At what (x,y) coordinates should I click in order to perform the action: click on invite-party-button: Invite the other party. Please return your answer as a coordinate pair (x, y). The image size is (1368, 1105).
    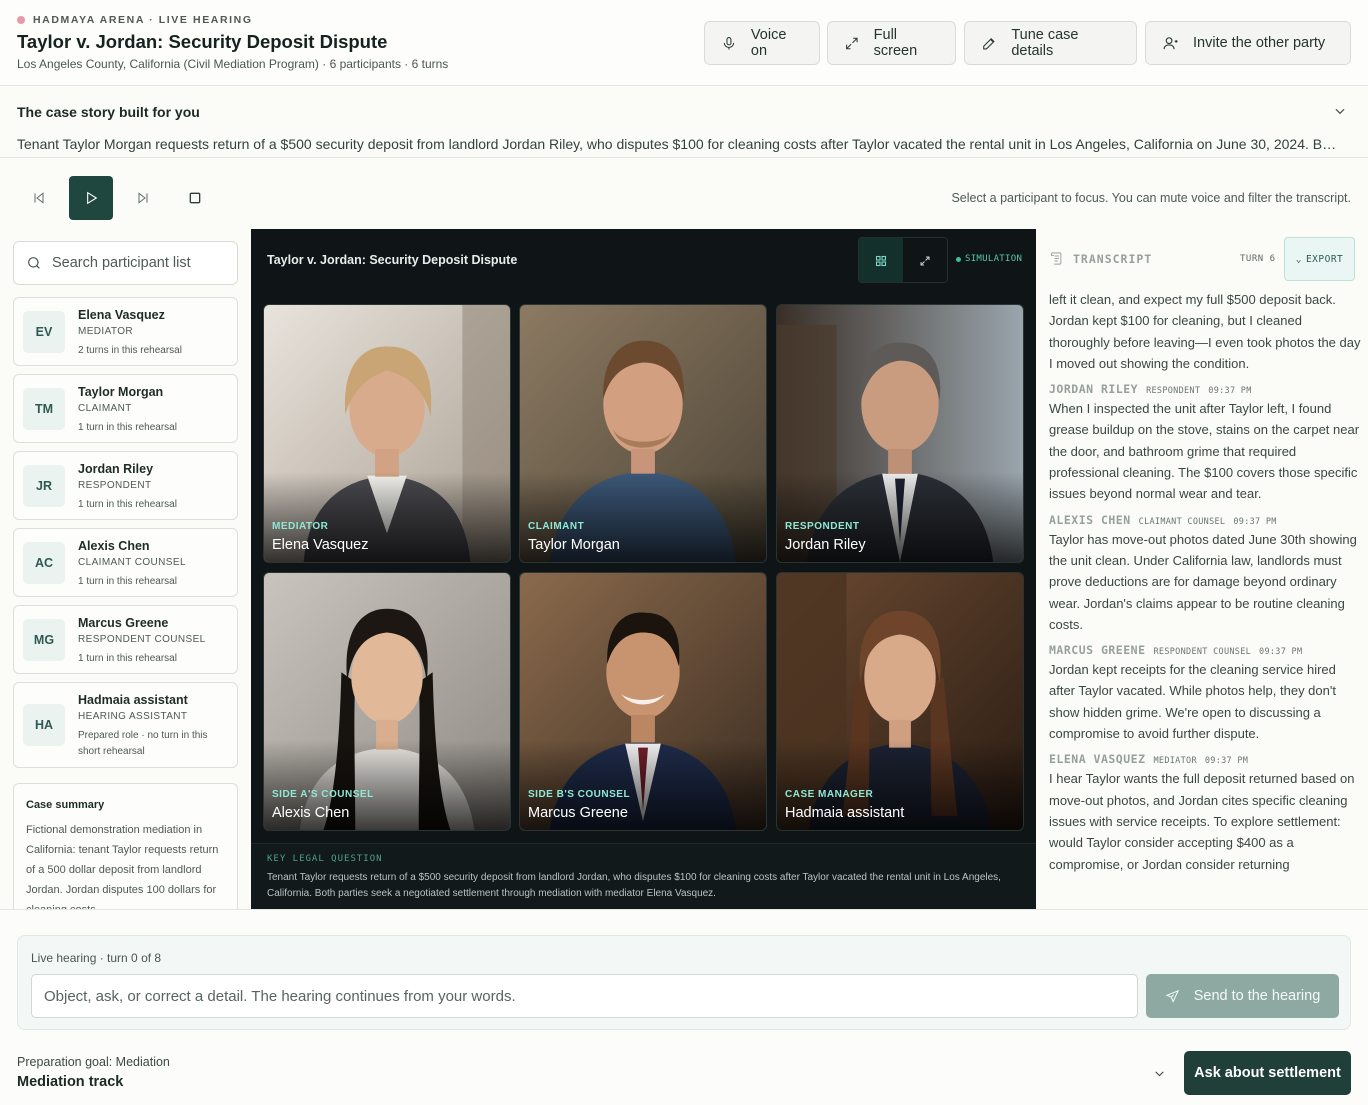
    Looking at the image, I should click on (1248, 43).